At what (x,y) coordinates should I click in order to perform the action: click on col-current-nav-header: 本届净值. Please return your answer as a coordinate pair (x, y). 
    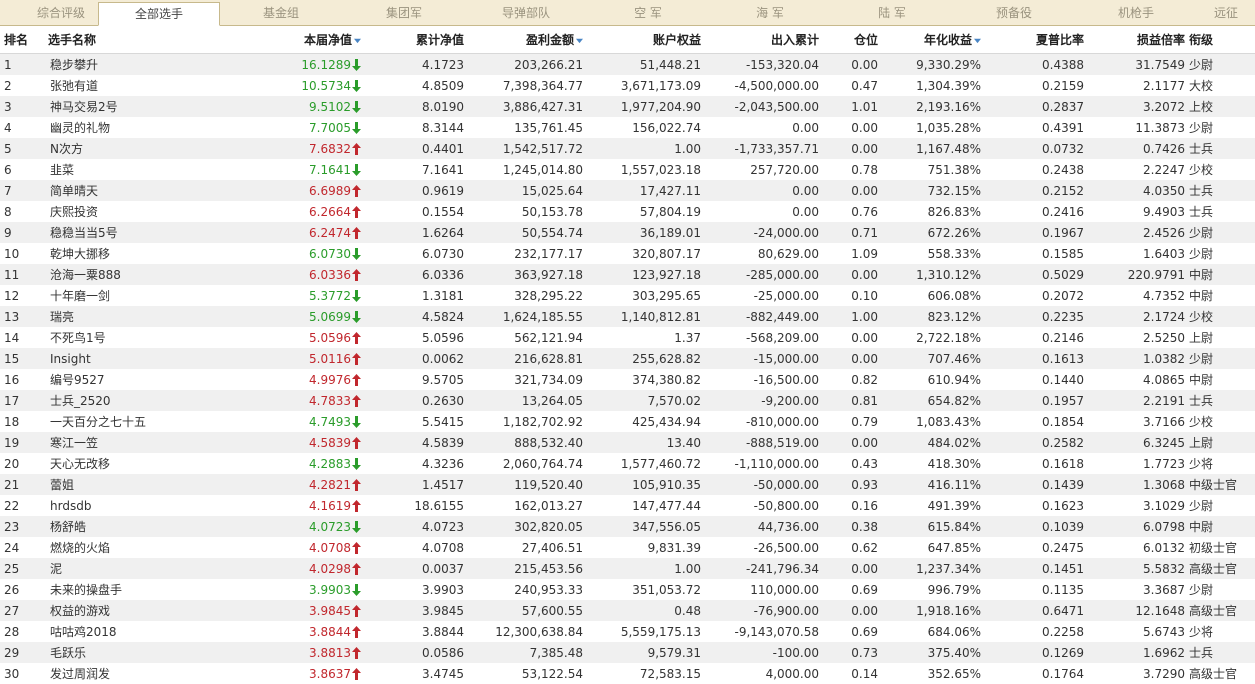
    Looking at the image, I should click on (271, 40).